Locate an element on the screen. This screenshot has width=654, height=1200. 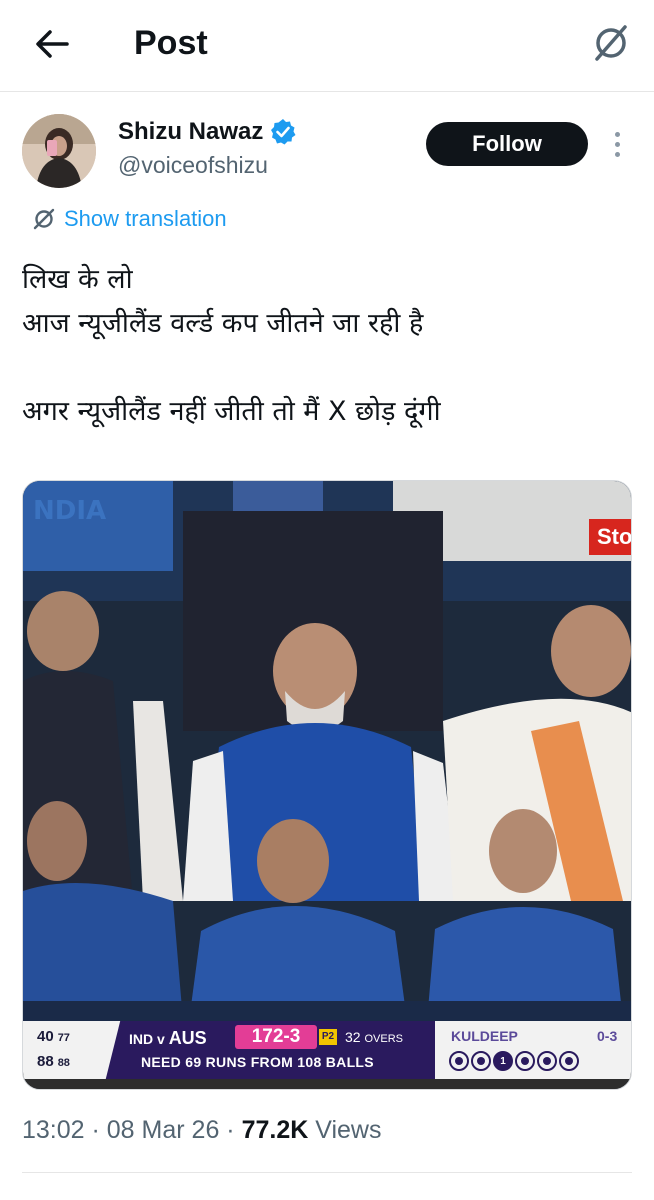
svg-text: NDIA is located at coordinates (69, 511).